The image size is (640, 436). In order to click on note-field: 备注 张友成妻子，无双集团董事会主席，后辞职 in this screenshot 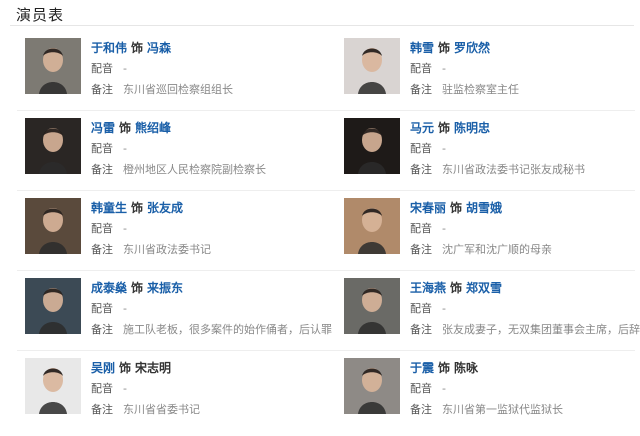, I will do `click(525, 329)`.